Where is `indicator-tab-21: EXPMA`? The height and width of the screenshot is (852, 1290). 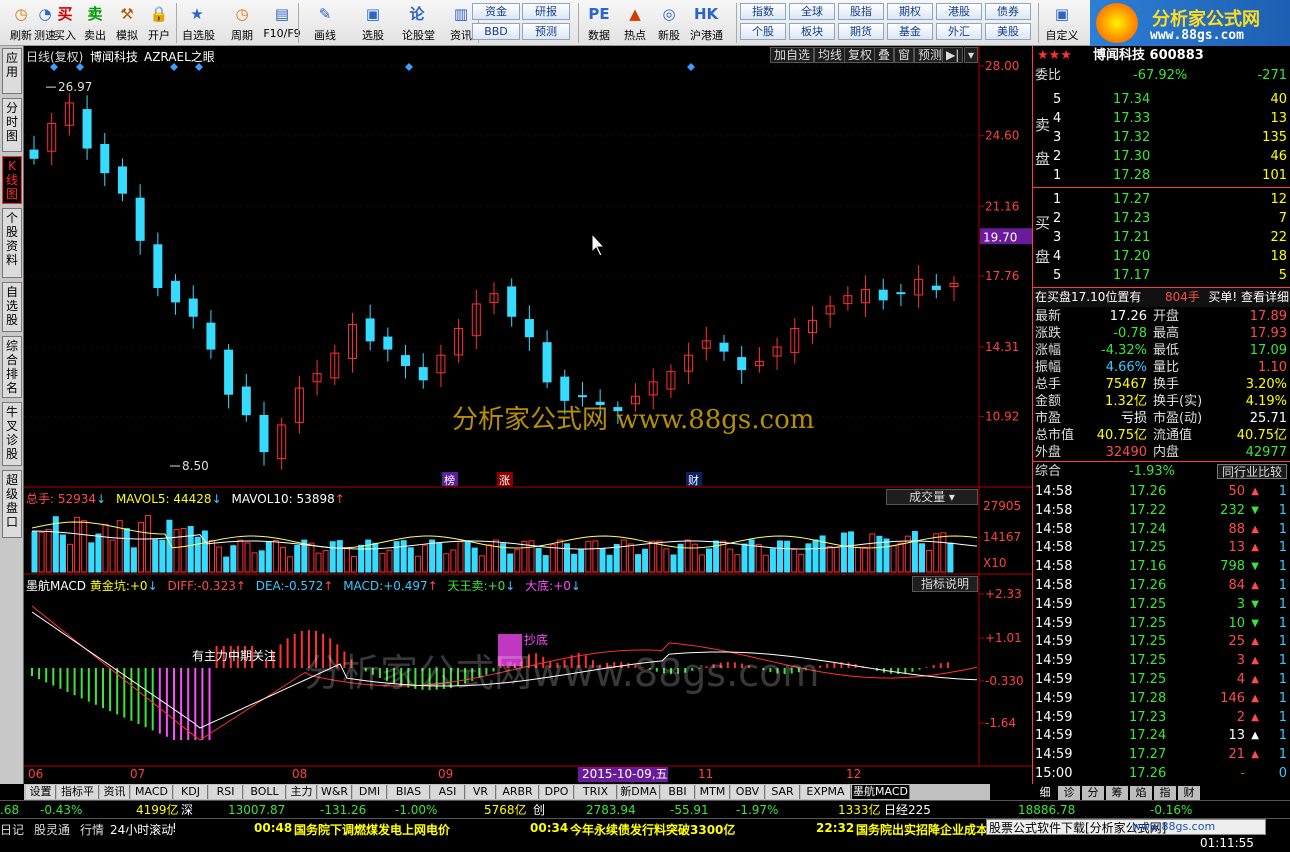
indicator-tab-21: EXPMA is located at coordinates (826, 792).